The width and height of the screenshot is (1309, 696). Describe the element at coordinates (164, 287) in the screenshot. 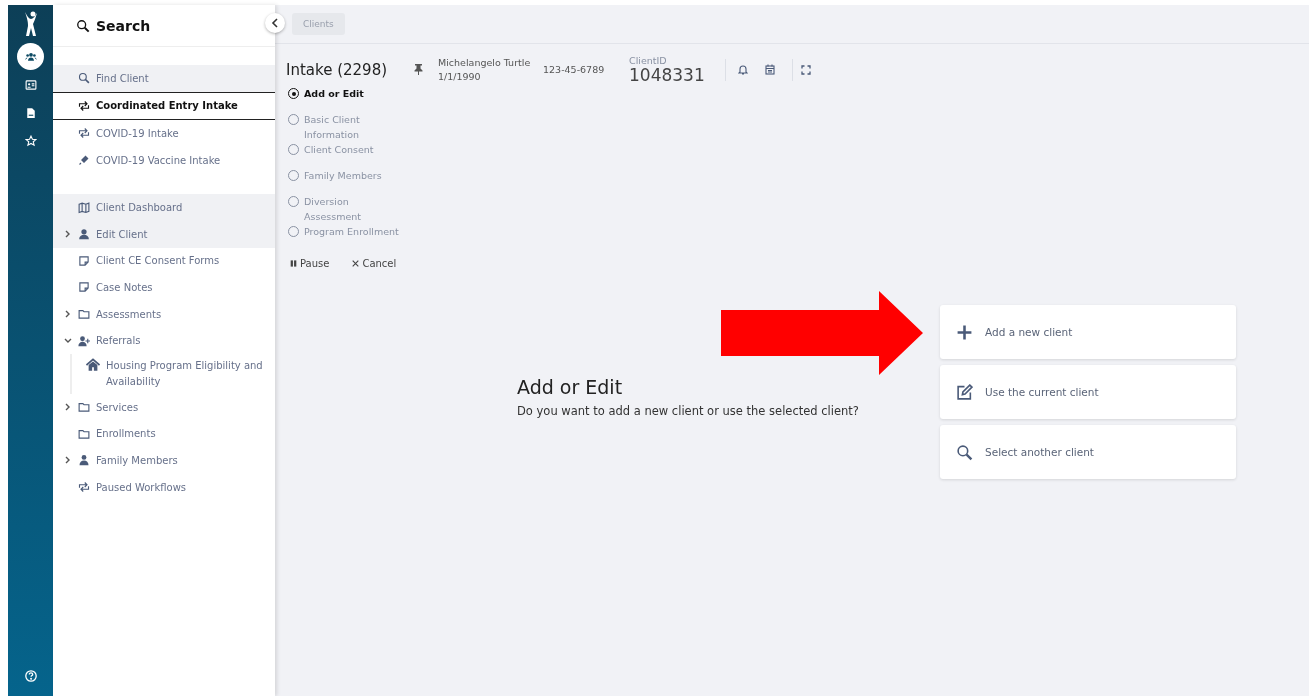

I see `sidebar-item: Case Notes` at that location.